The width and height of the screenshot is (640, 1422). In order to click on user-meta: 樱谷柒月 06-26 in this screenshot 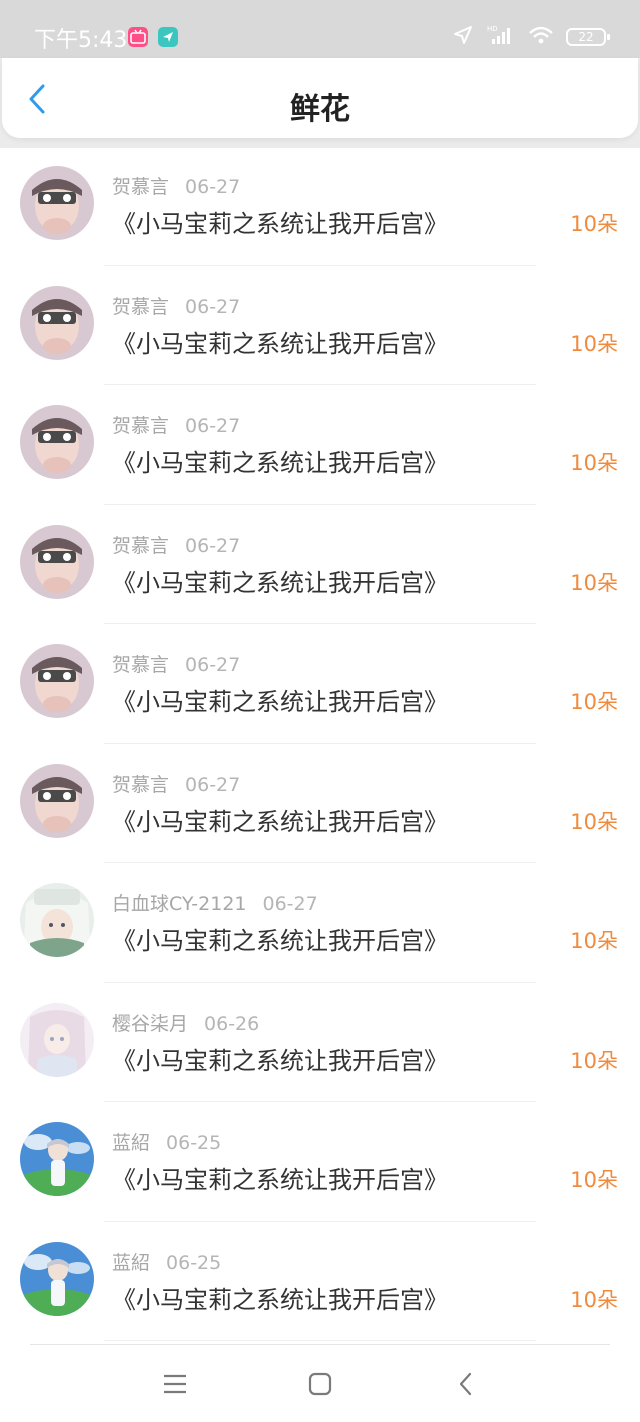, I will do `click(185, 1022)`.